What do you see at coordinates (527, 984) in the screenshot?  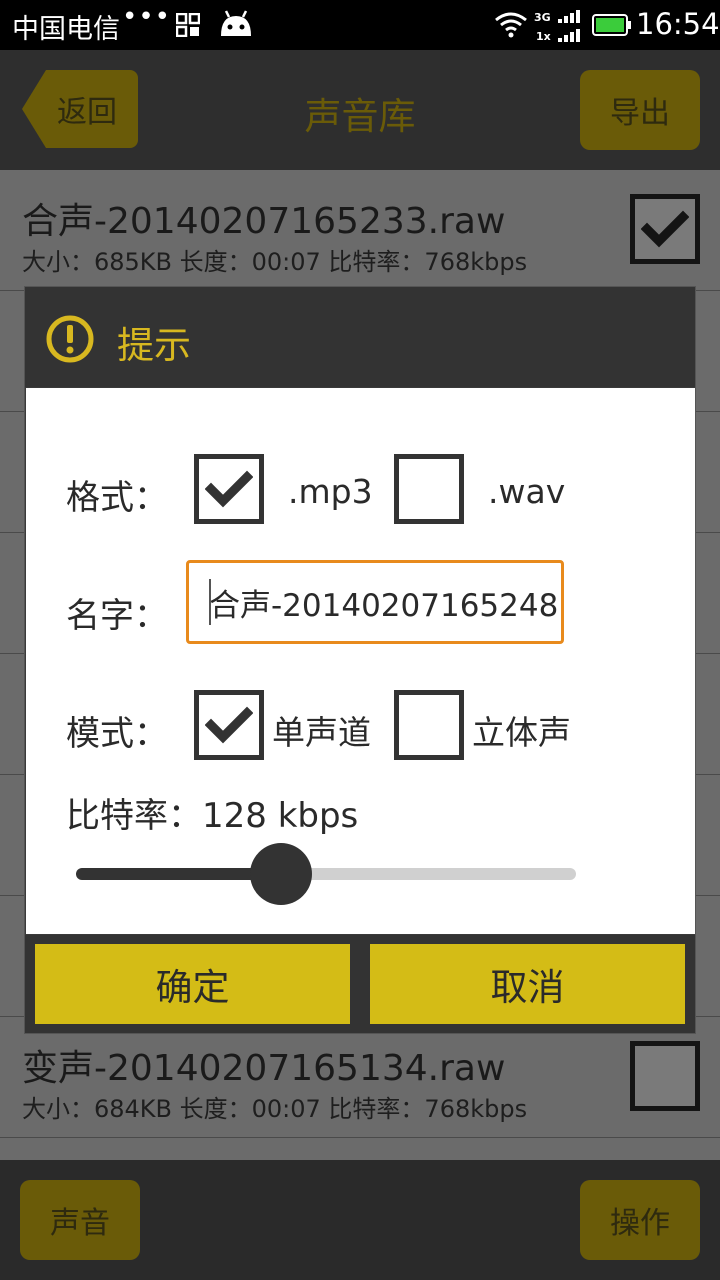 I see `cancel-button: 取消` at bounding box center [527, 984].